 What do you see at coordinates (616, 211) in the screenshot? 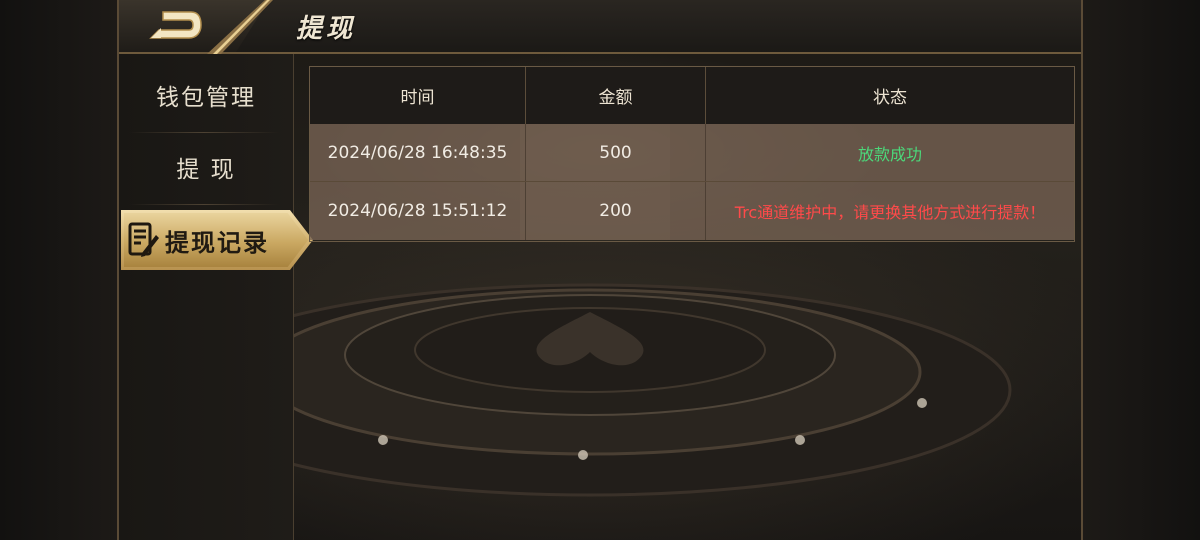
I see `cell-amount: 200` at bounding box center [616, 211].